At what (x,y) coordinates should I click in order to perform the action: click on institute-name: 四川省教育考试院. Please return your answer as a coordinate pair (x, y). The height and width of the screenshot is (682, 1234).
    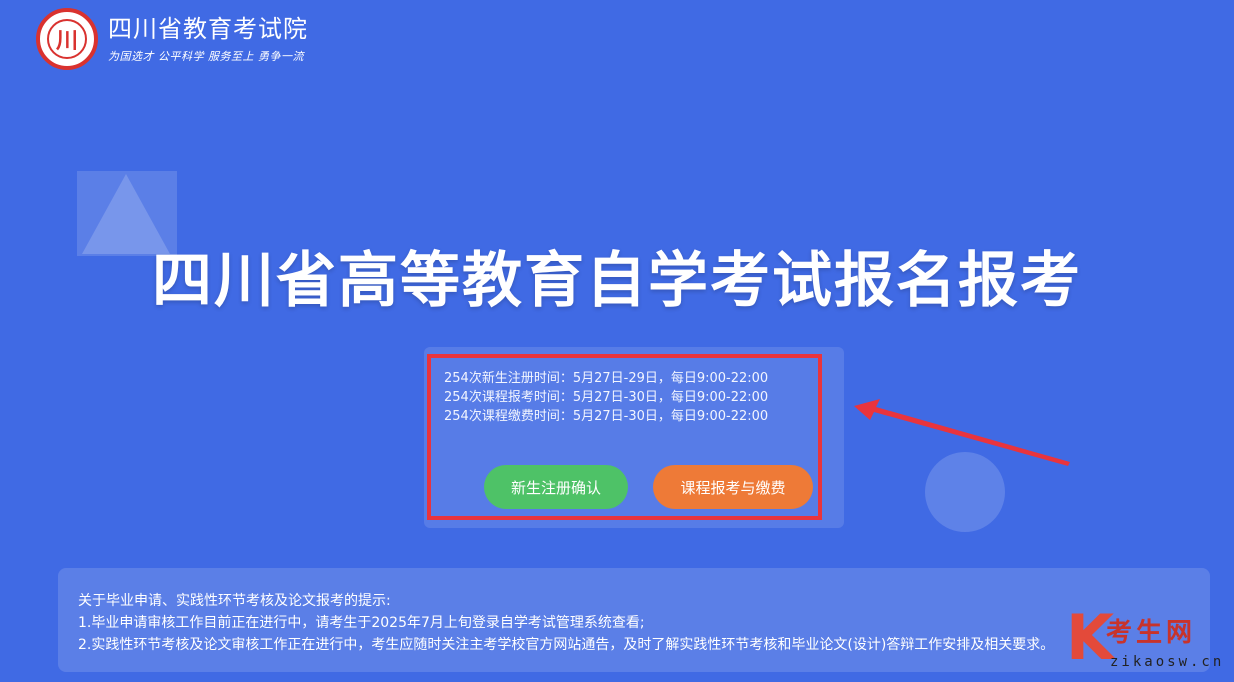
    Looking at the image, I should click on (208, 29).